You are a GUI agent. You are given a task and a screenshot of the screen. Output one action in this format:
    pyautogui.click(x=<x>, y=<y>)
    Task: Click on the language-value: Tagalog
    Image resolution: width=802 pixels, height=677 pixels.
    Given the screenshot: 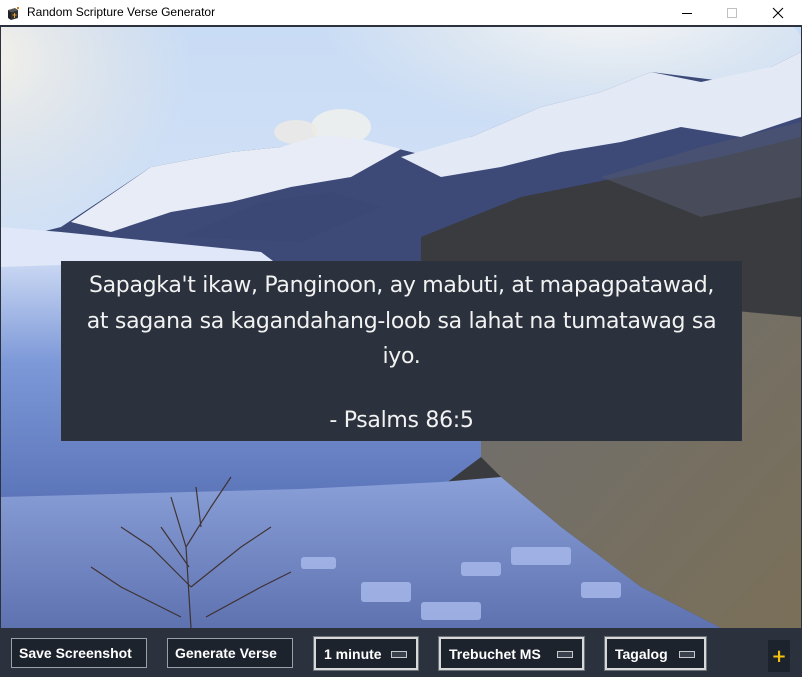 What is the action you would take?
    pyautogui.click(x=641, y=653)
    